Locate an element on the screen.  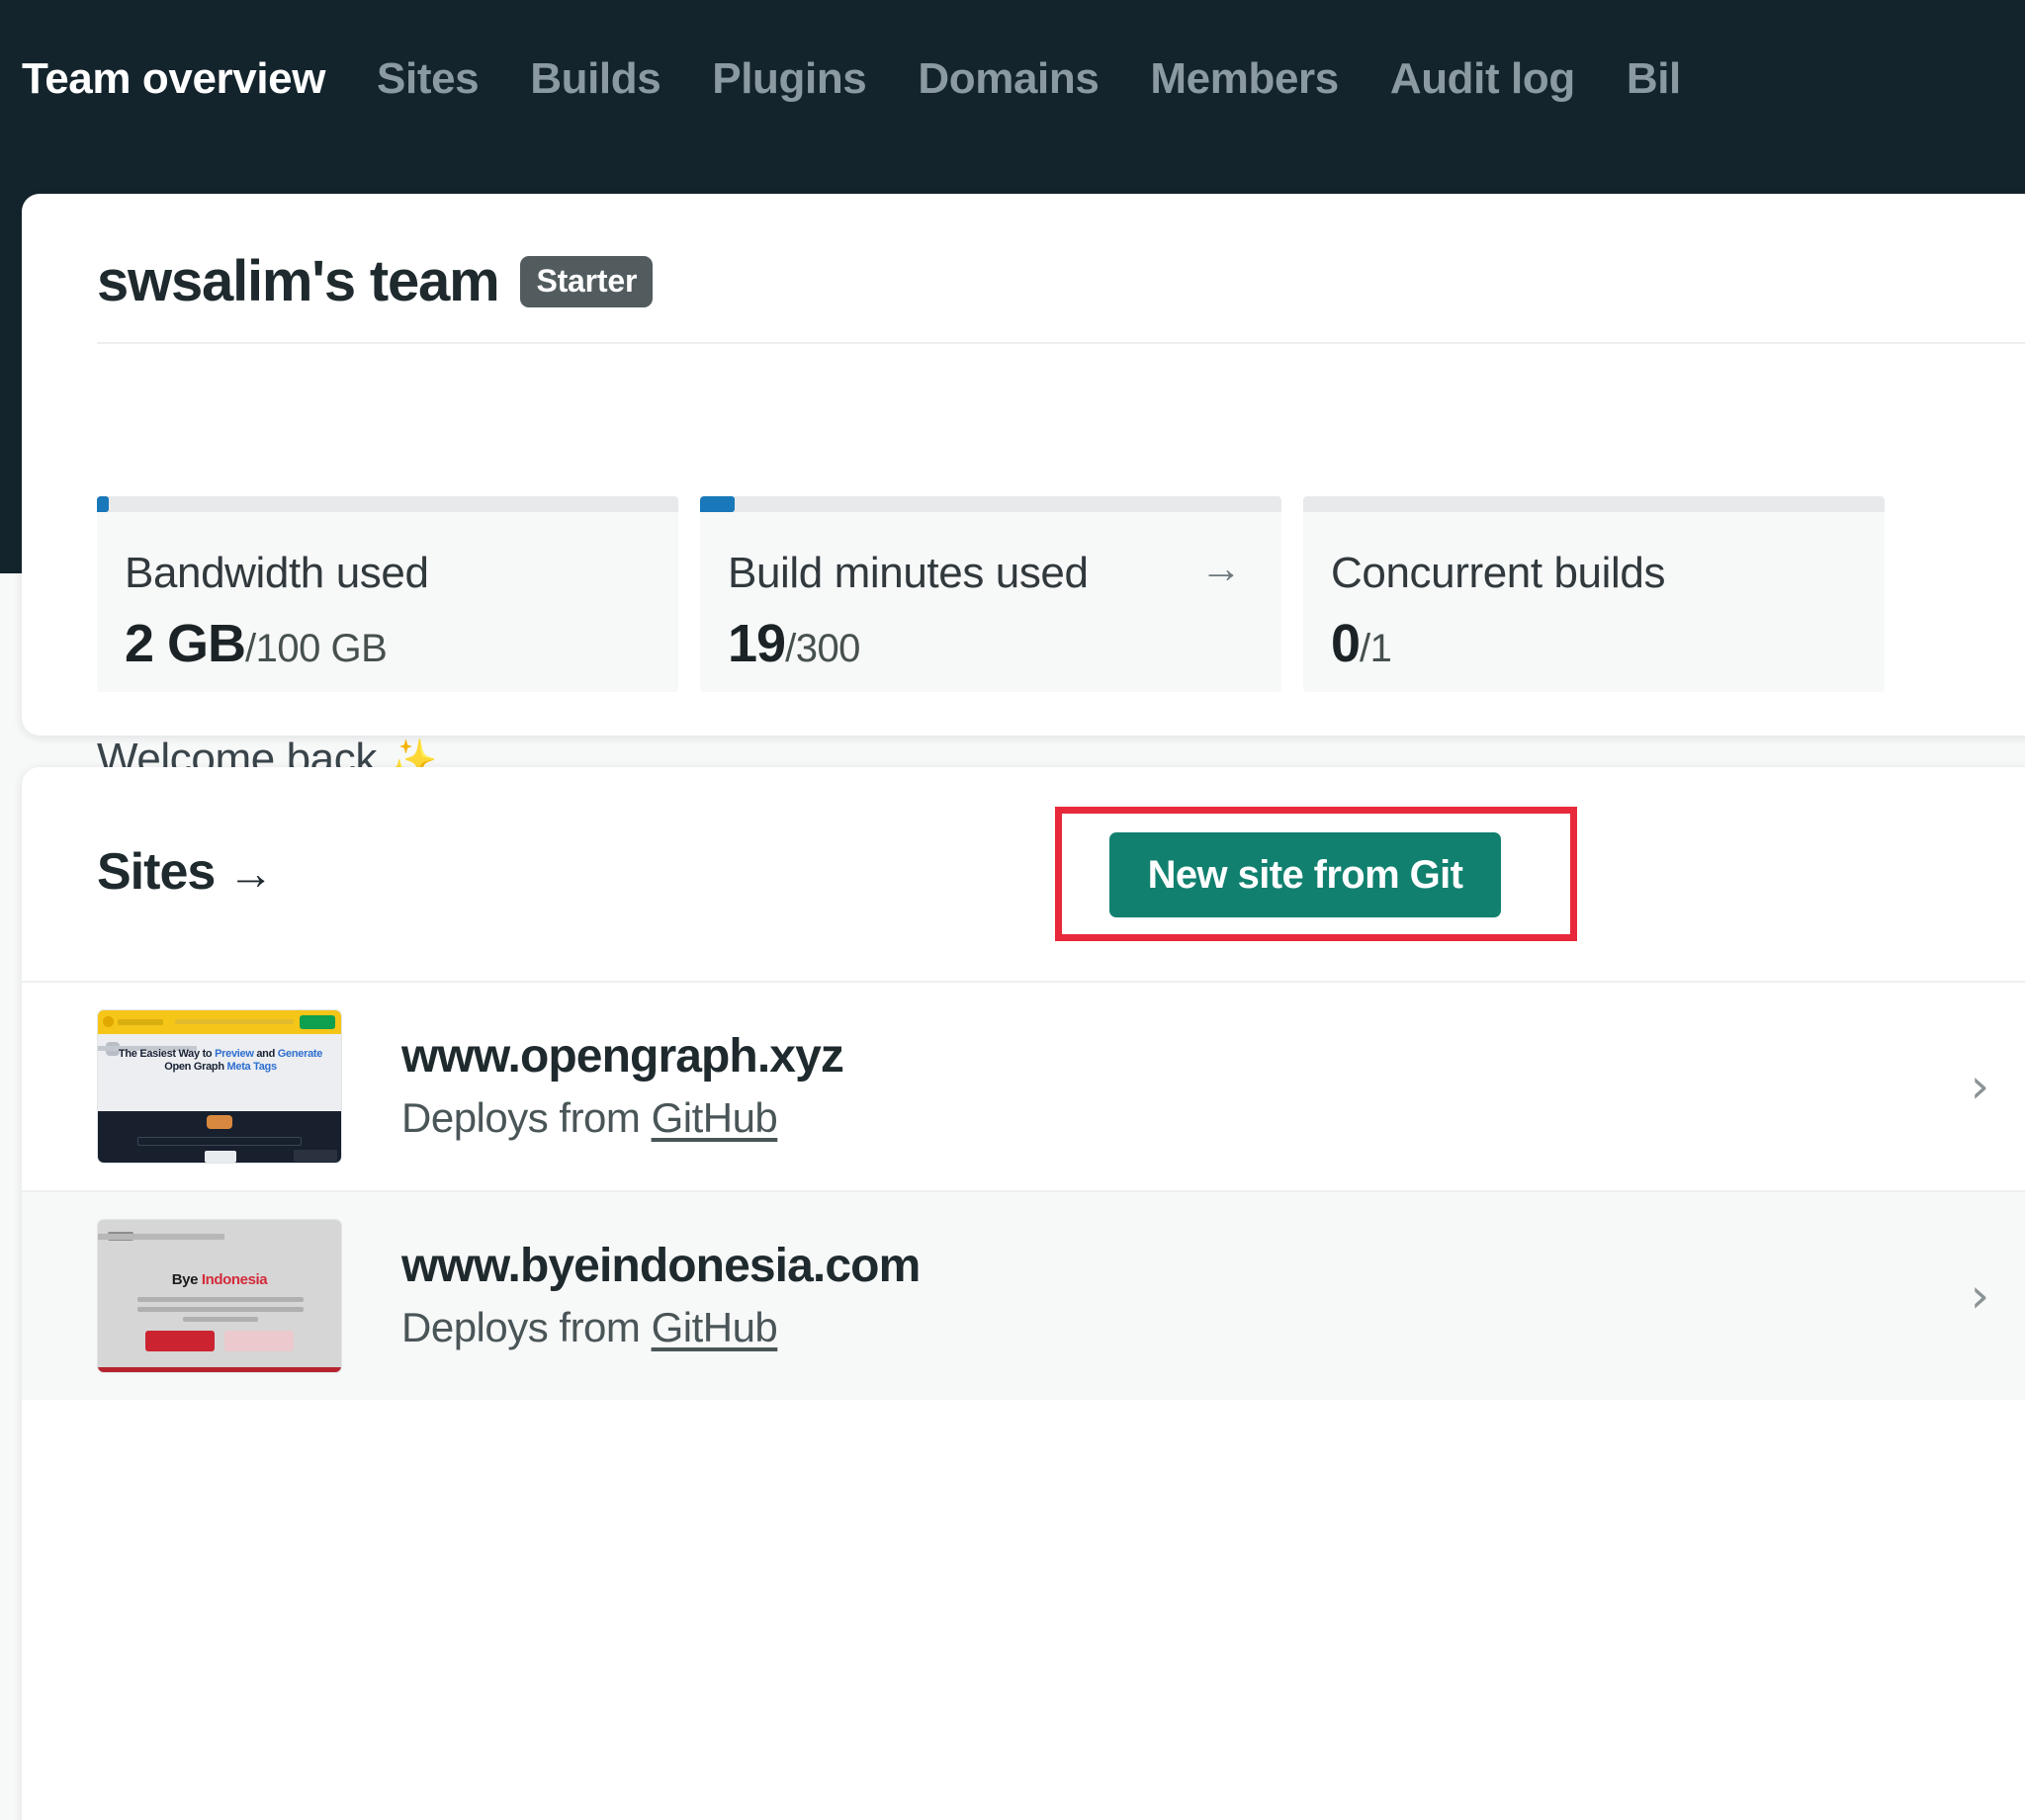
concurrent-builds-label: Concurrent builds is located at coordinates (1498, 573).